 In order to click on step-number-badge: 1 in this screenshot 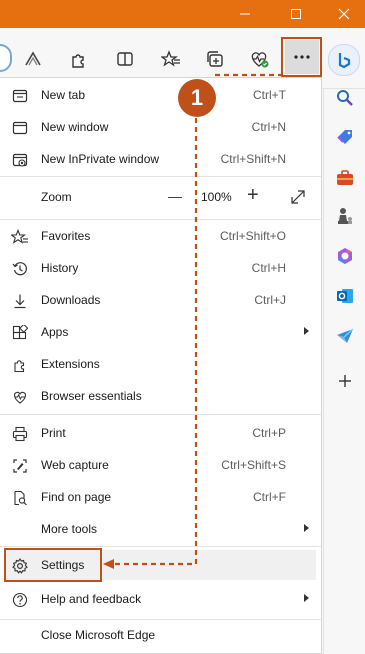, I will do `click(197, 98)`.